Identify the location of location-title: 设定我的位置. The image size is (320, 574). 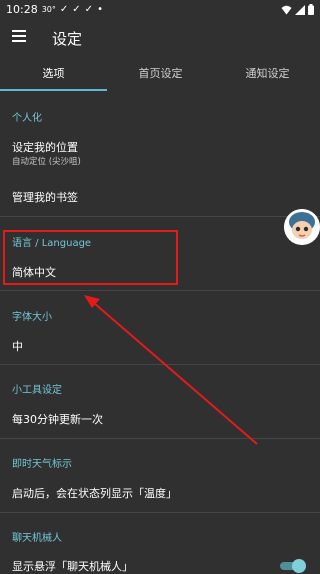
(45, 147).